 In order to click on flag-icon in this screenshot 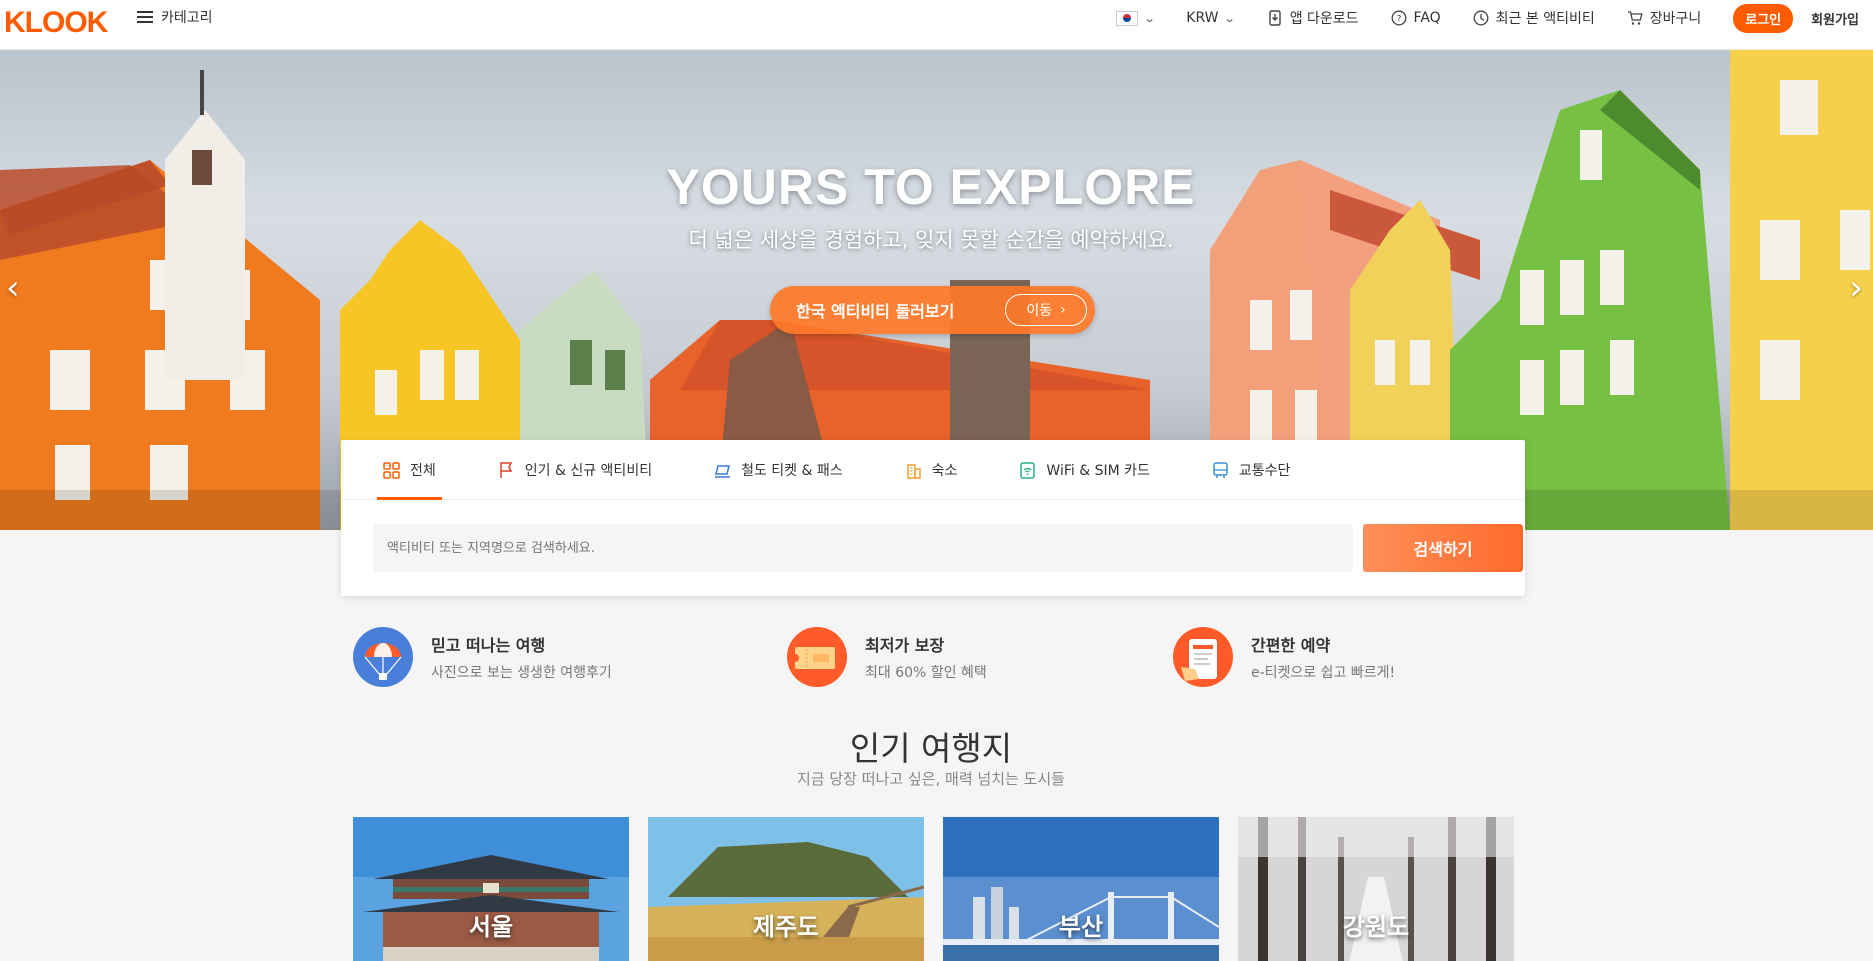, I will do `click(506, 469)`.